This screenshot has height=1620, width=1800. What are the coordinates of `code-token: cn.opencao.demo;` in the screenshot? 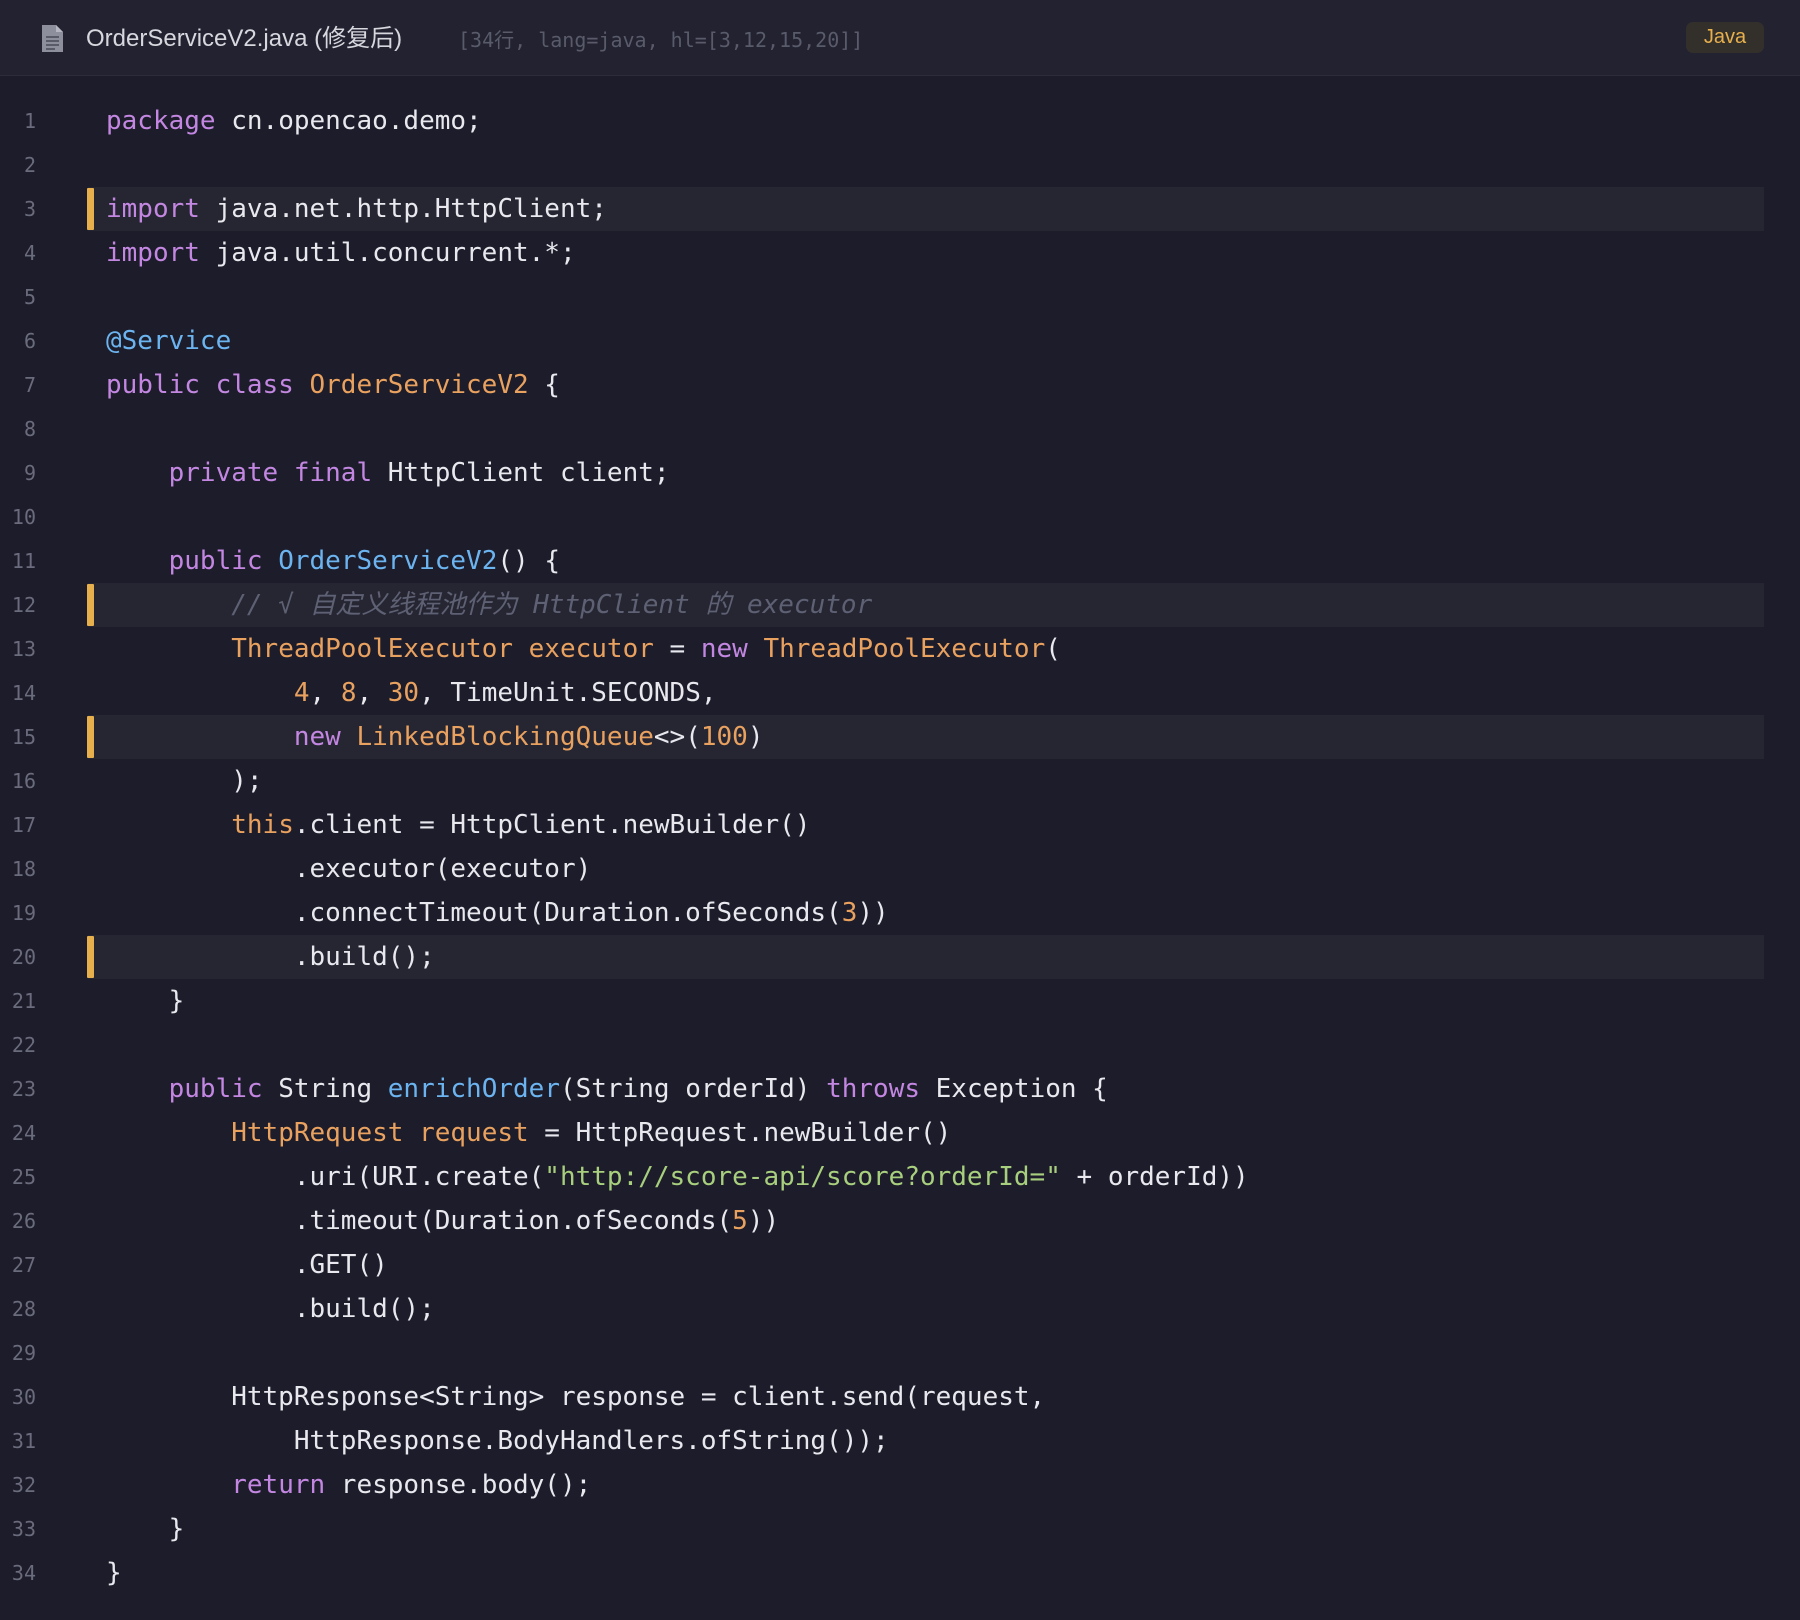 It's located at (348, 121).